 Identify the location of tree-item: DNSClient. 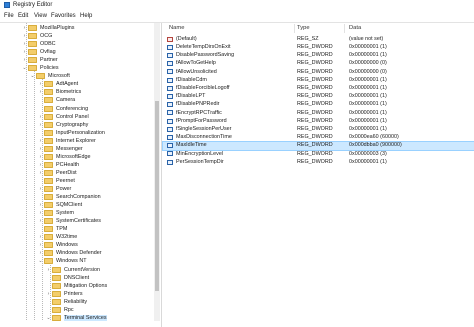
(67, 278).